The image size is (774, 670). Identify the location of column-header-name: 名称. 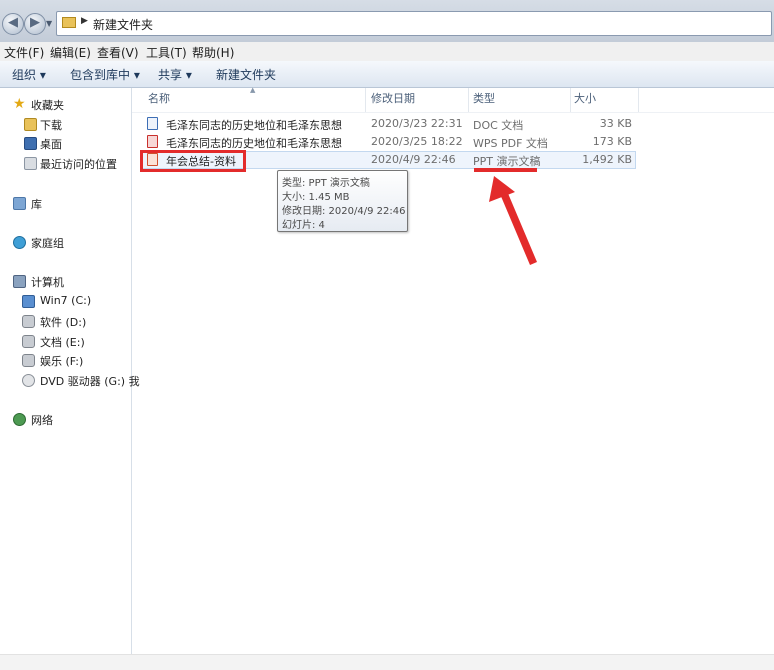
(159, 98).